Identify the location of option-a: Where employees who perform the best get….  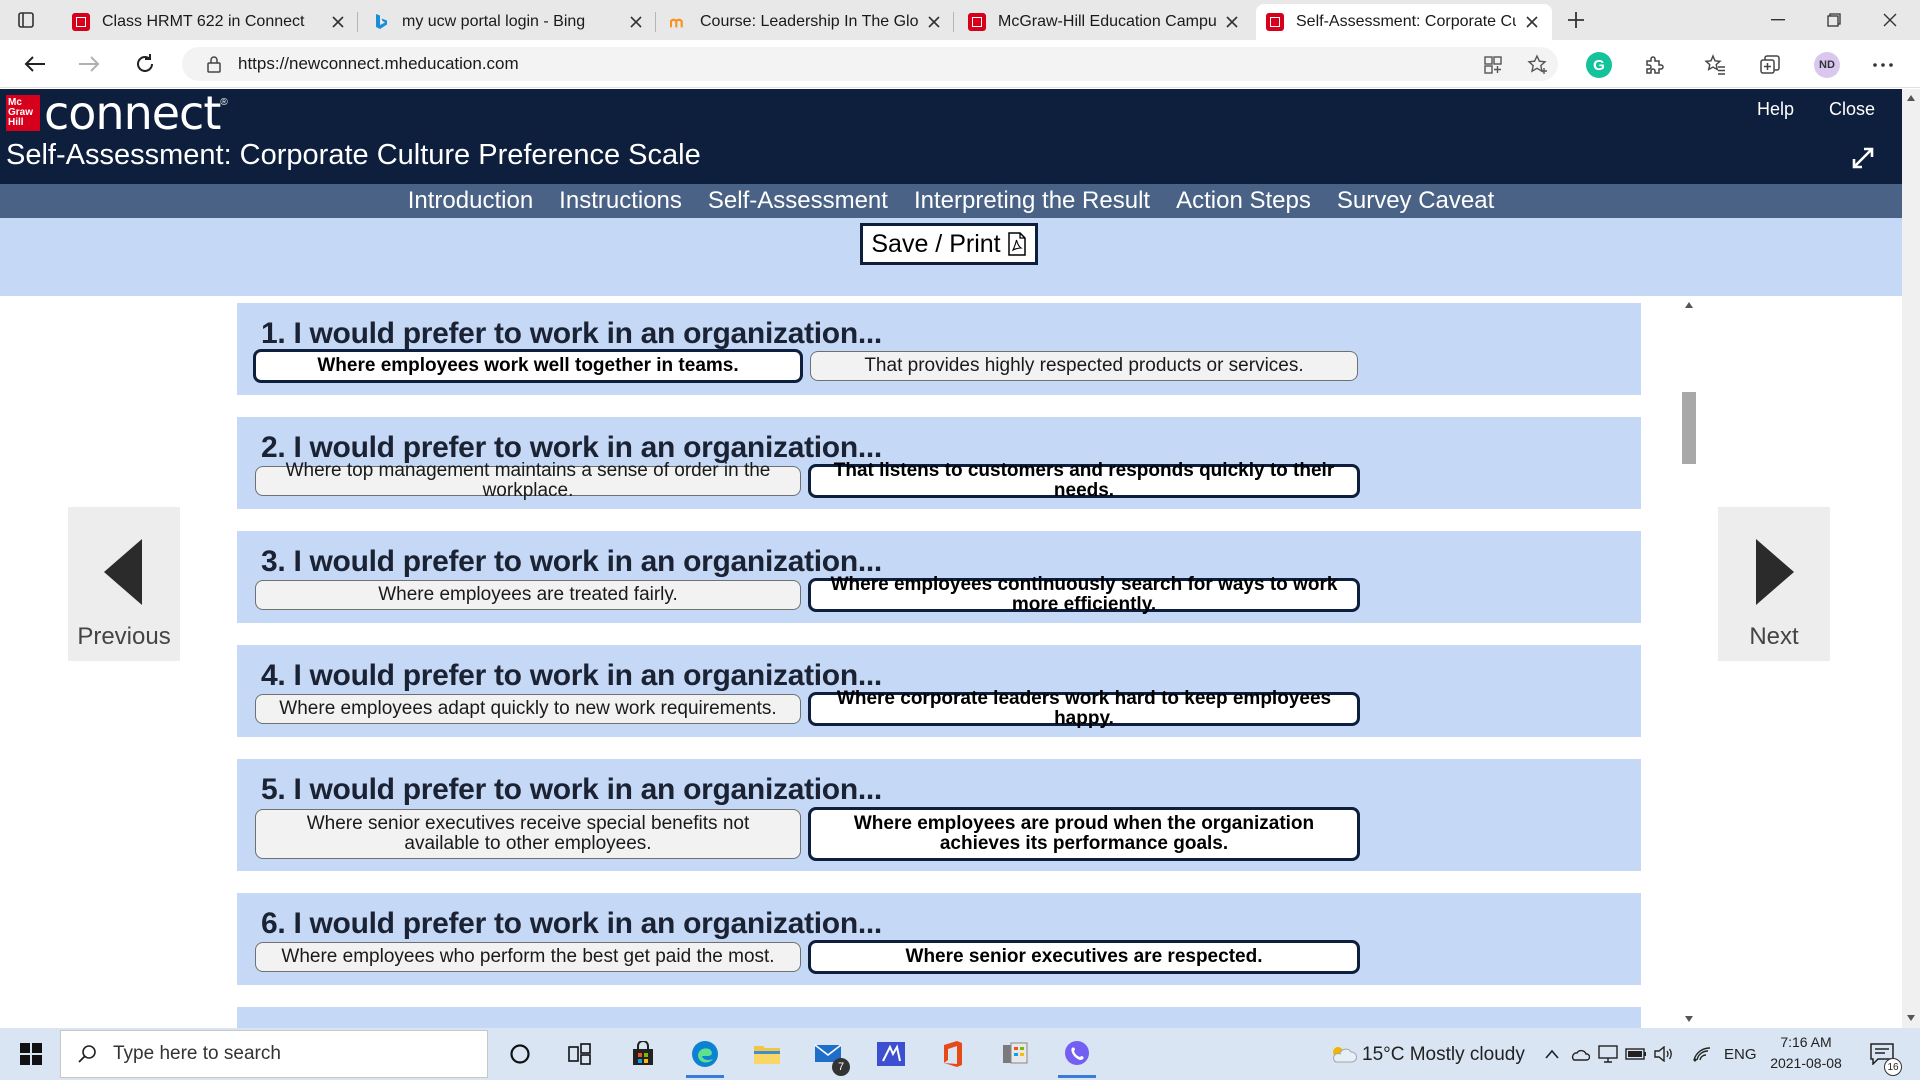
(528, 957).